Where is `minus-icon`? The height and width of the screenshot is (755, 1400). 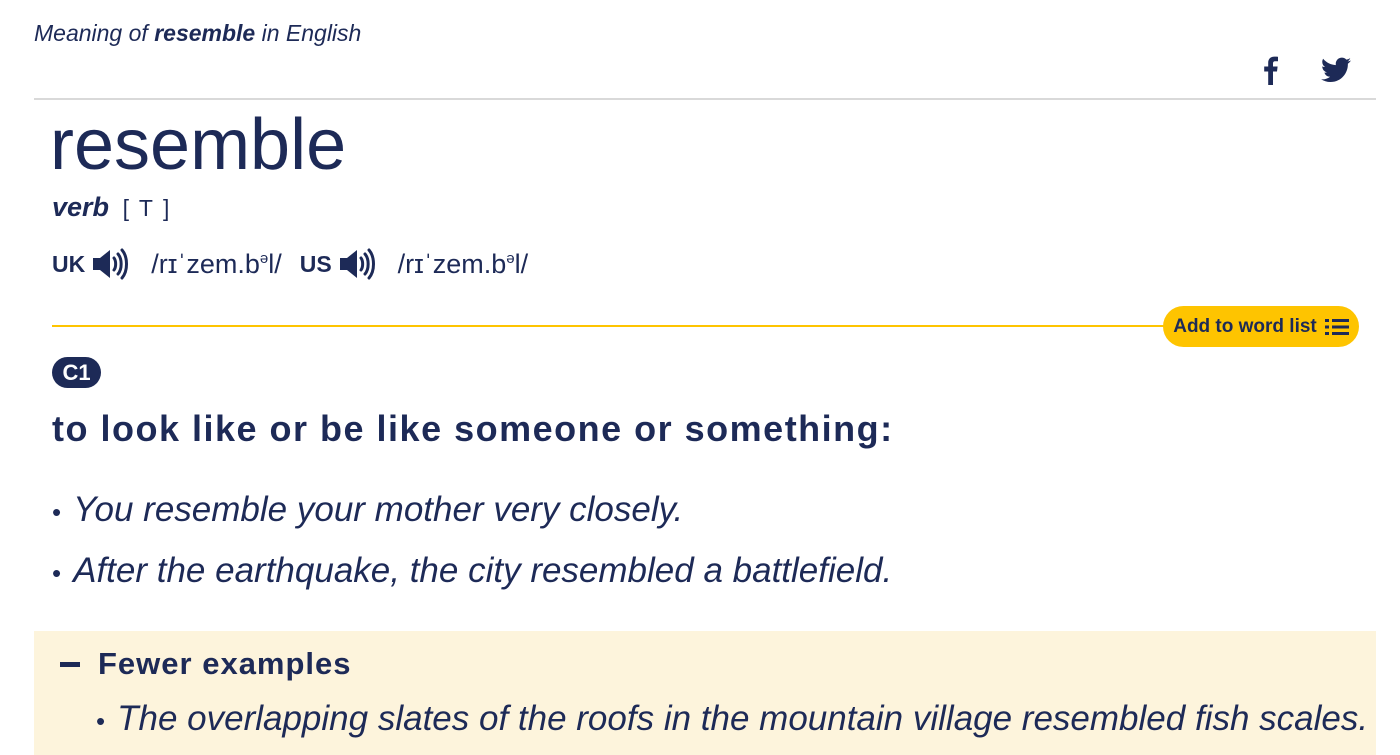
minus-icon is located at coordinates (70, 664).